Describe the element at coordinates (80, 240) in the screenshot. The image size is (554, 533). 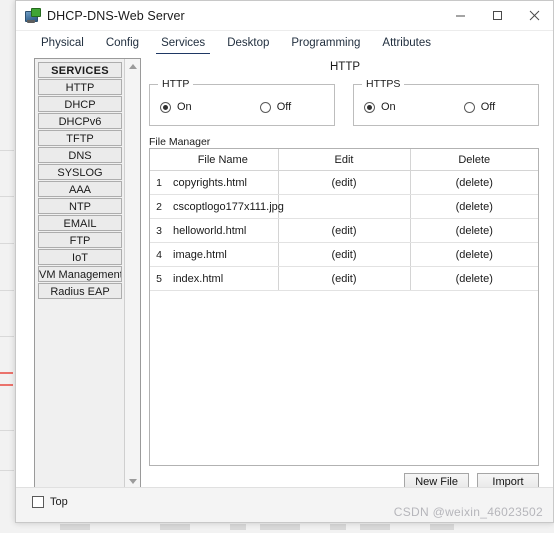
I see `sidebar-item-ftp: FTP` at that location.